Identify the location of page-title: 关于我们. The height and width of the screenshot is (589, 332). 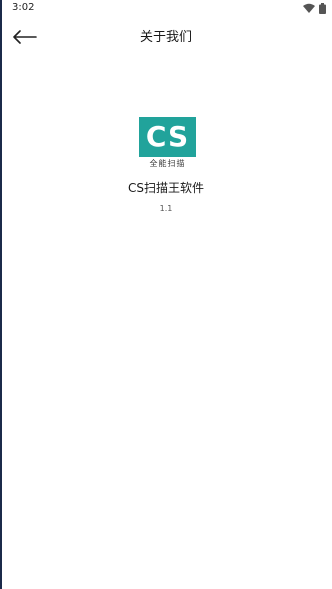
(165, 37).